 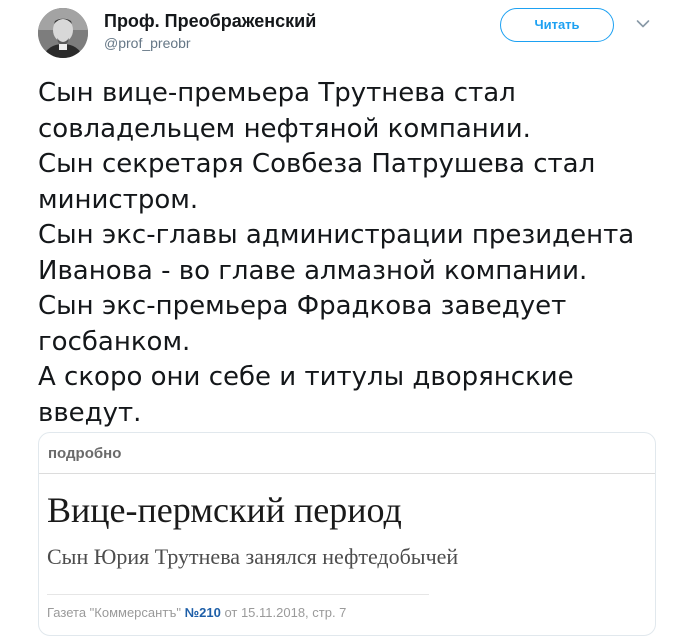 I want to click on card-subheadline: Сын Юрия Трутнева занялся нефтедобычей, so click(x=253, y=556).